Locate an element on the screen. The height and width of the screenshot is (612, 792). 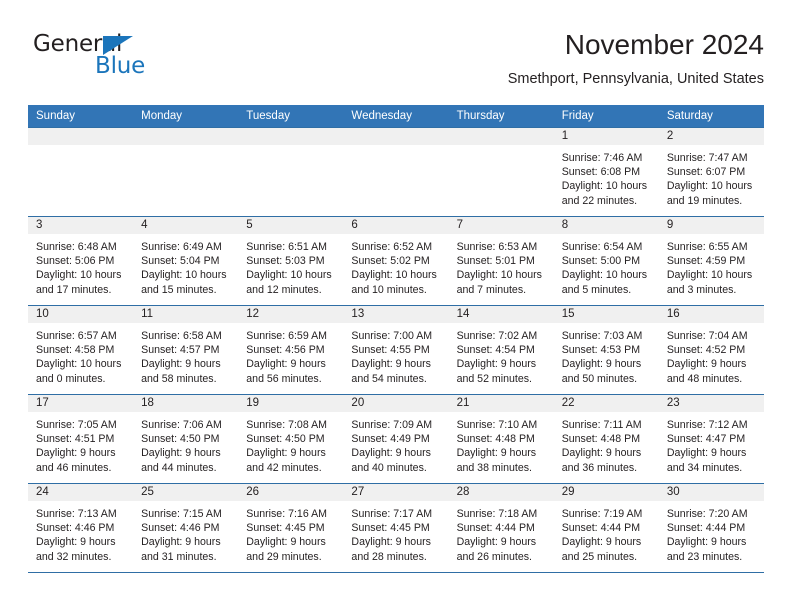
day-number: 21 is located at coordinates (501, 403).